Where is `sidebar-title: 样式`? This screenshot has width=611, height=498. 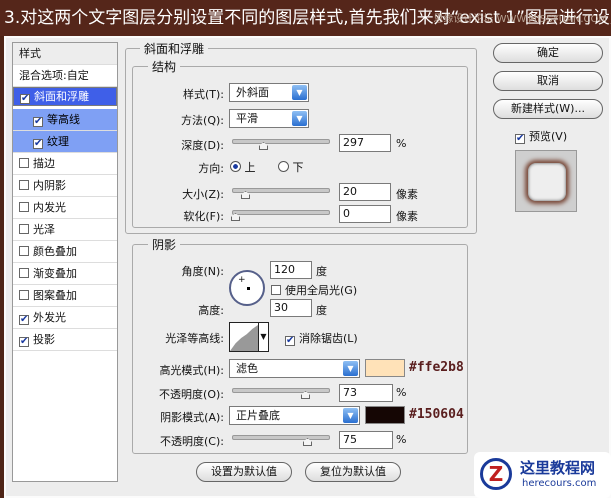 sidebar-title: 样式 is located at coordinates (65, 54).